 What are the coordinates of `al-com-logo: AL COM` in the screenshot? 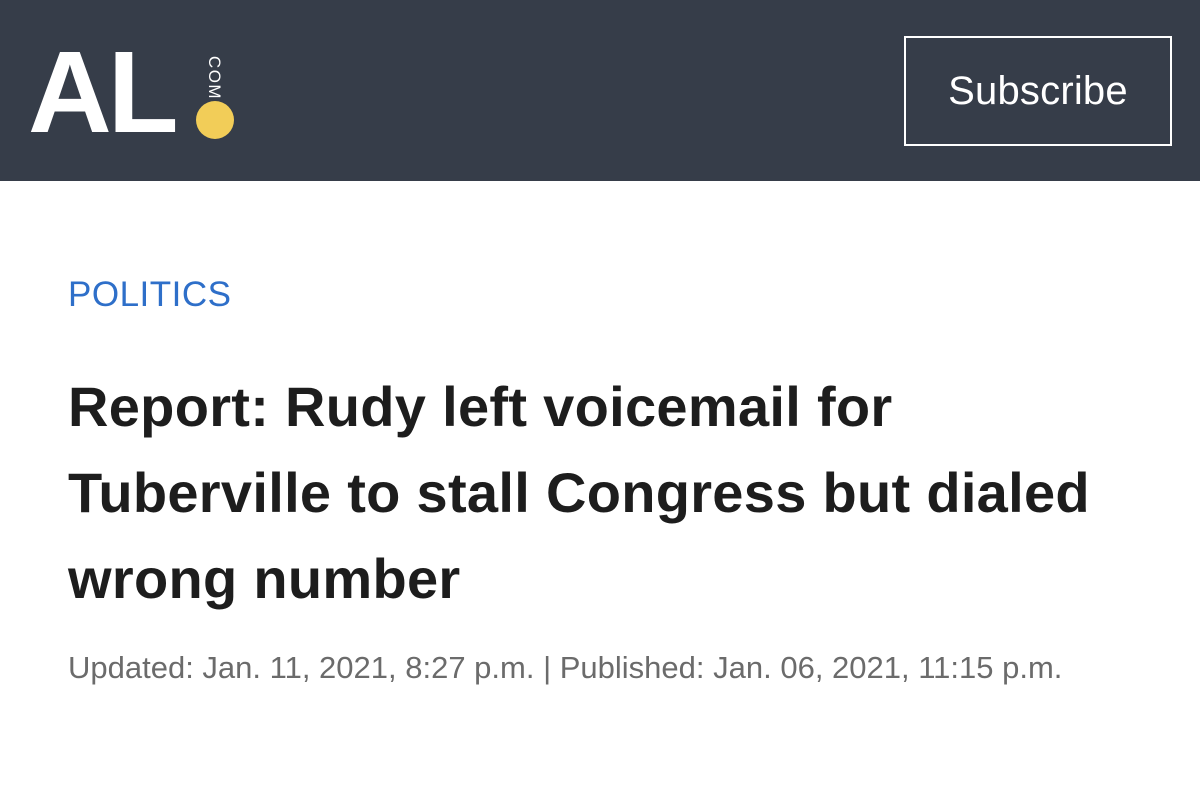 It's located at (138, 89).